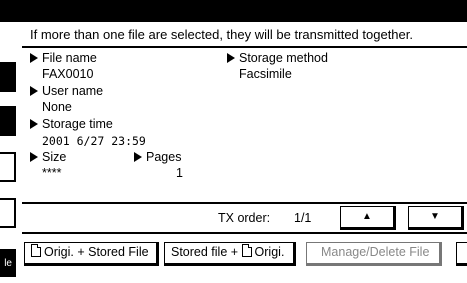  I want to click on origi-stored-file-label: Origi. + Stored File, so click(96, 252).